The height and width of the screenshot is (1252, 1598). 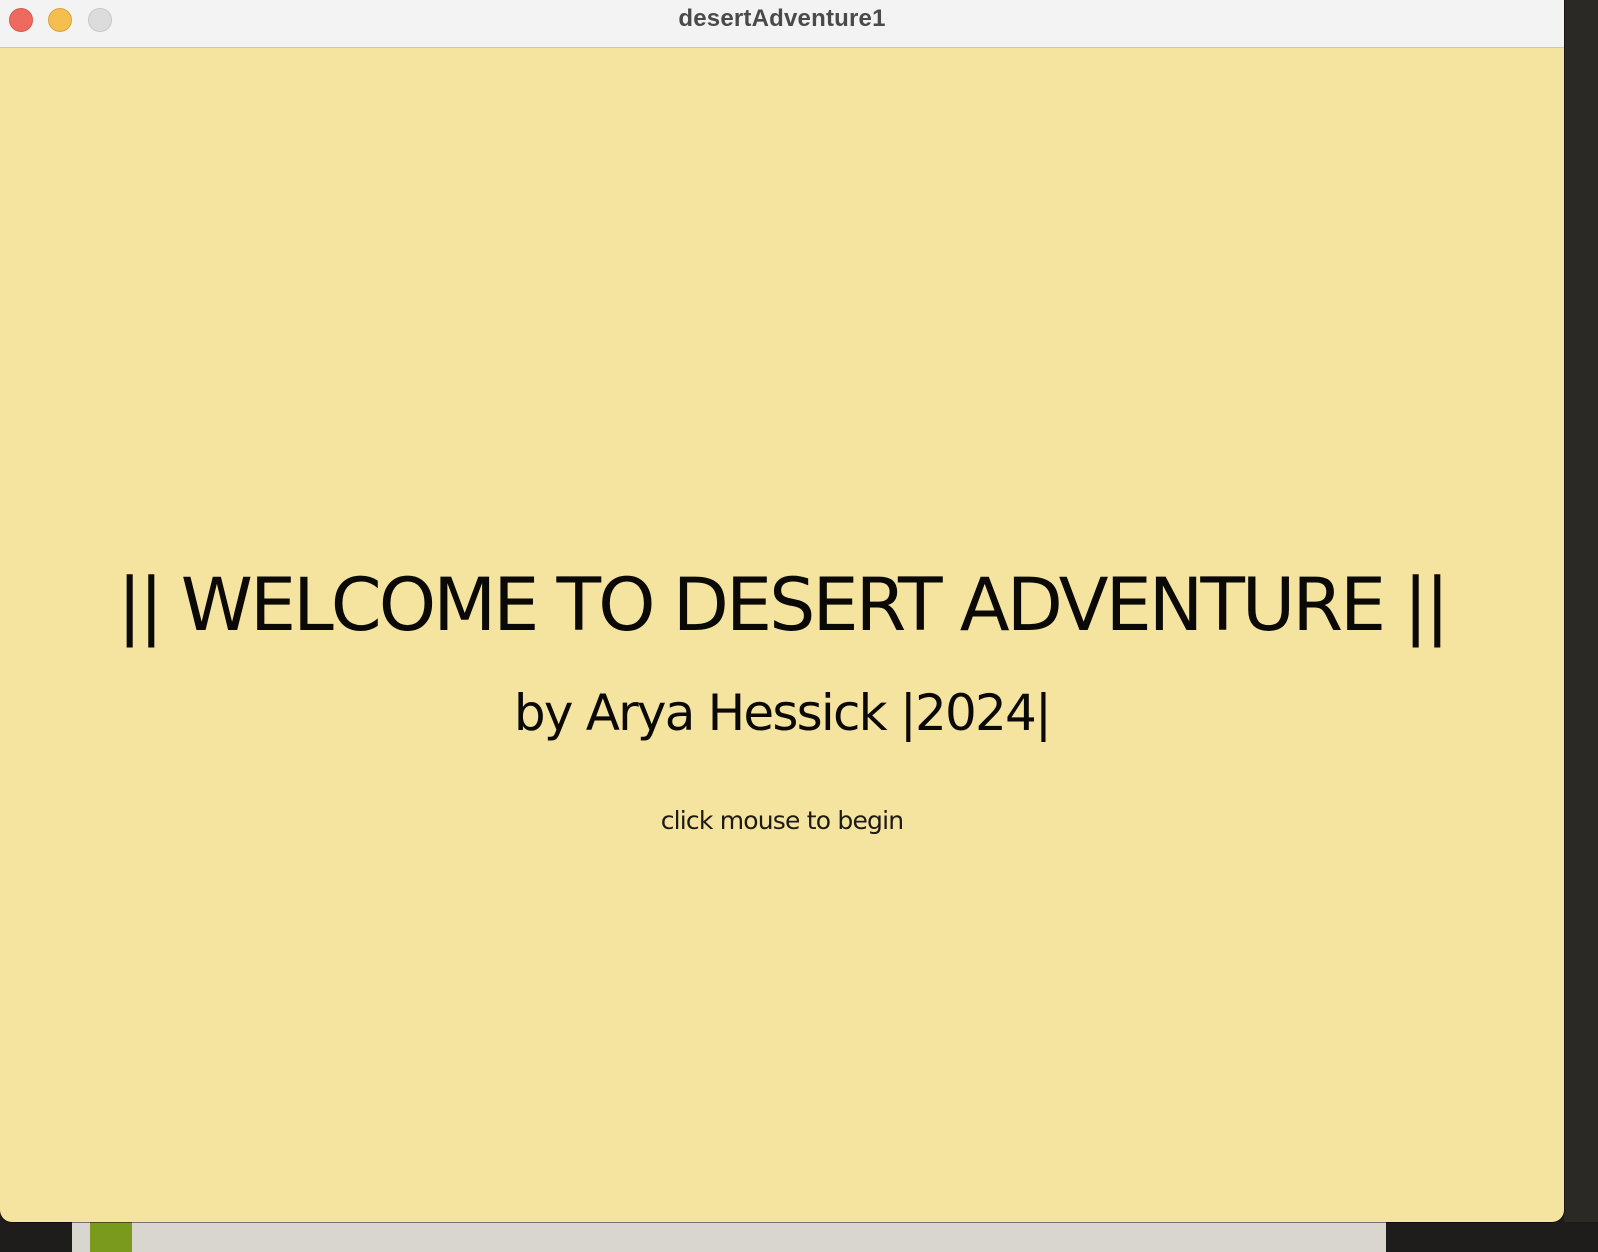 I want to click on background-app-chip, so click(x=111, y=1237).